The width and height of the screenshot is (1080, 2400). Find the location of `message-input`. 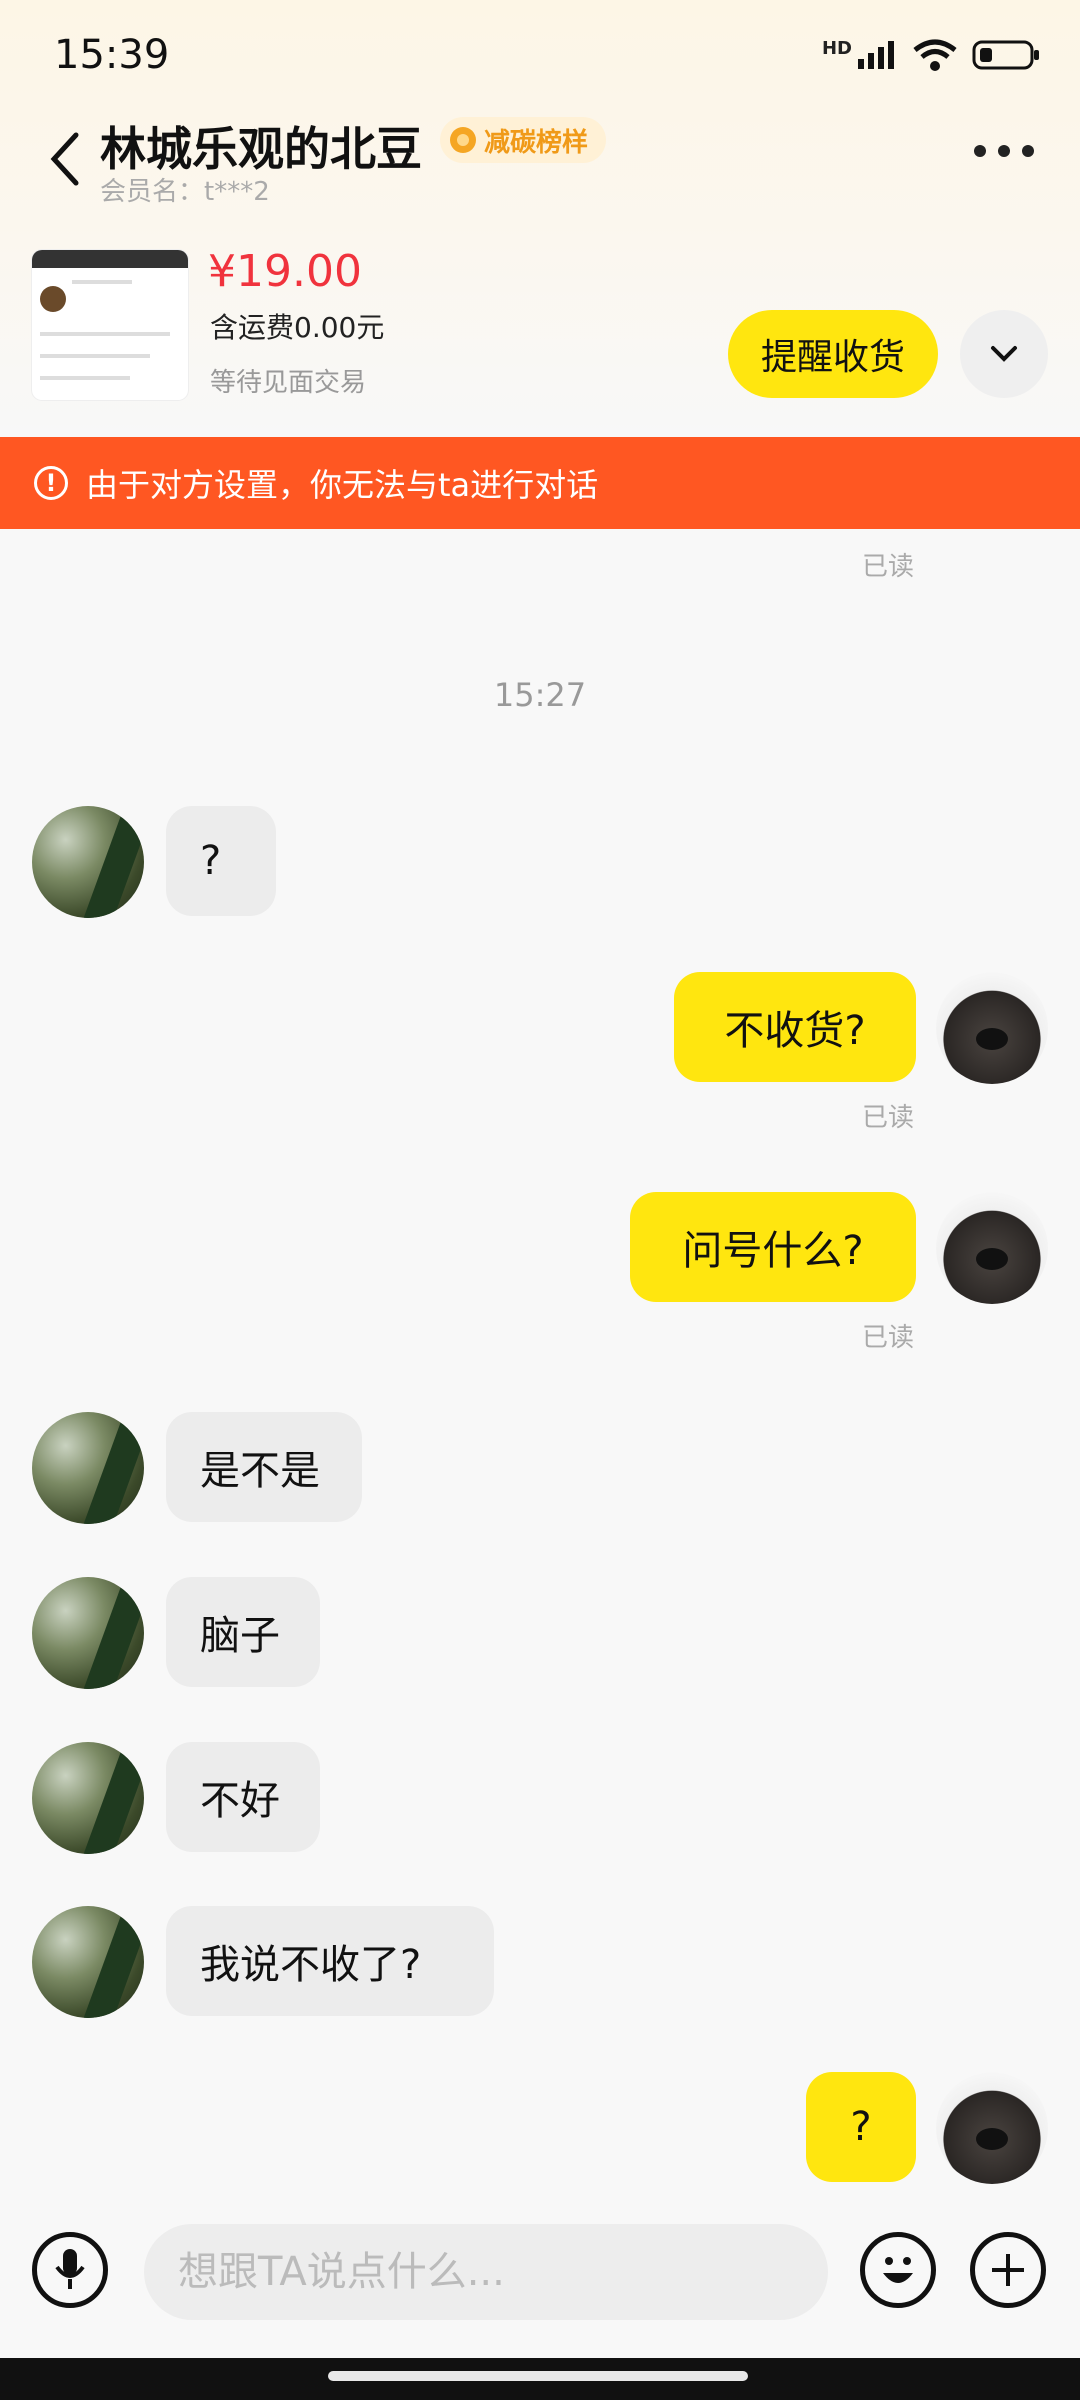

message-input is located at coordinates (486, 2272).